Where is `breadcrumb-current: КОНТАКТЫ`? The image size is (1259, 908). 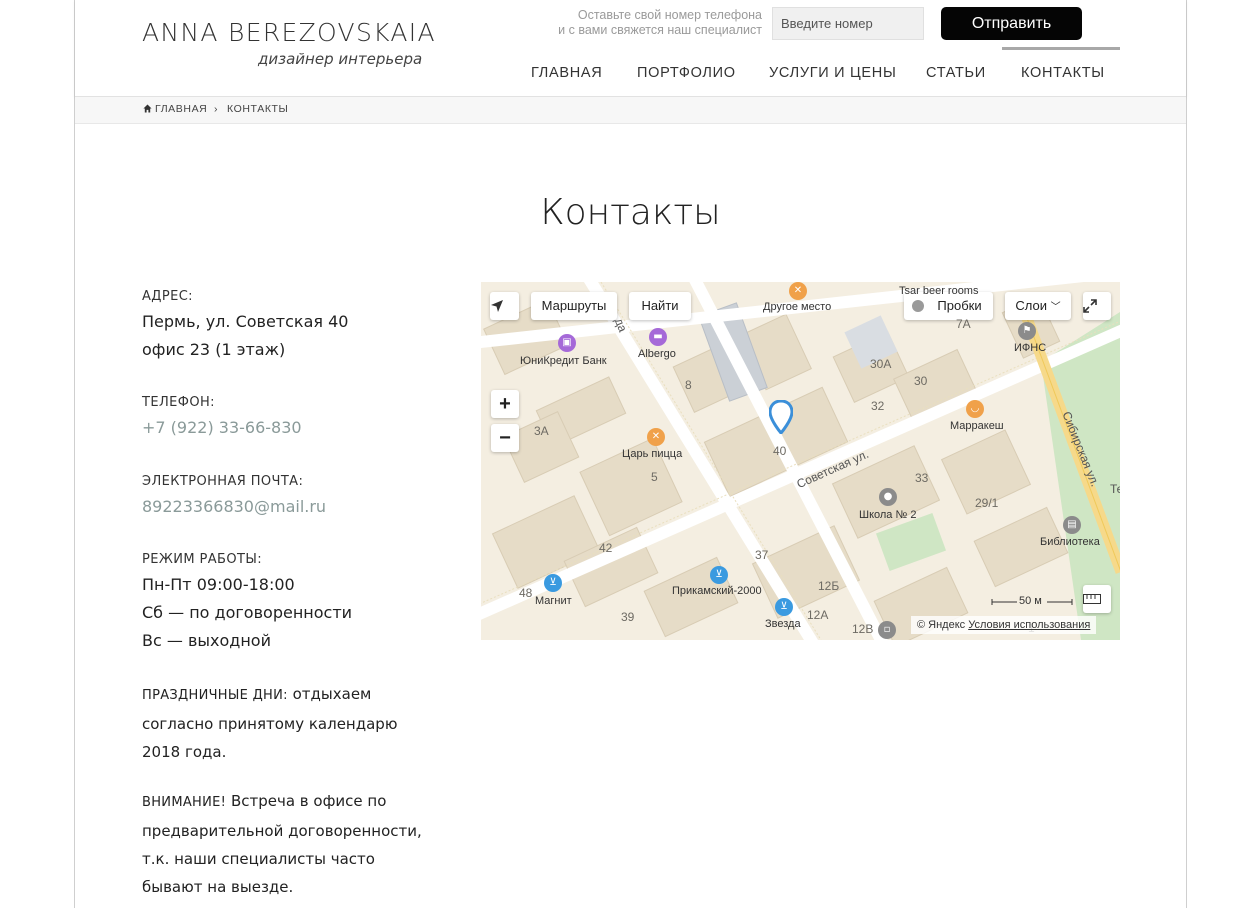 breadcrumb-current: КОНТАКТЫ is located at coordinates (258, 109).